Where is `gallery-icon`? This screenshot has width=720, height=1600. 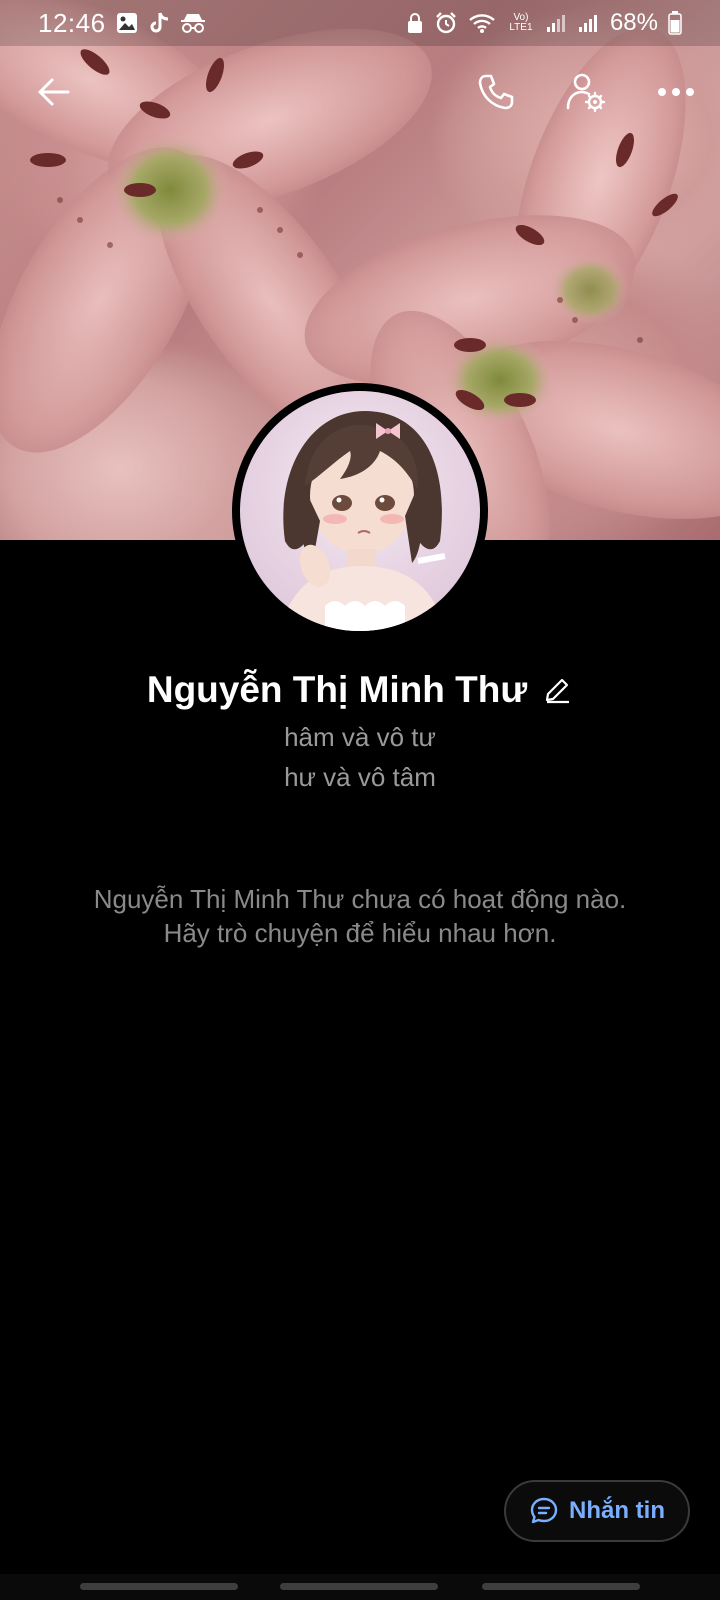
gallery-icon is located at coordinates (127, 23).